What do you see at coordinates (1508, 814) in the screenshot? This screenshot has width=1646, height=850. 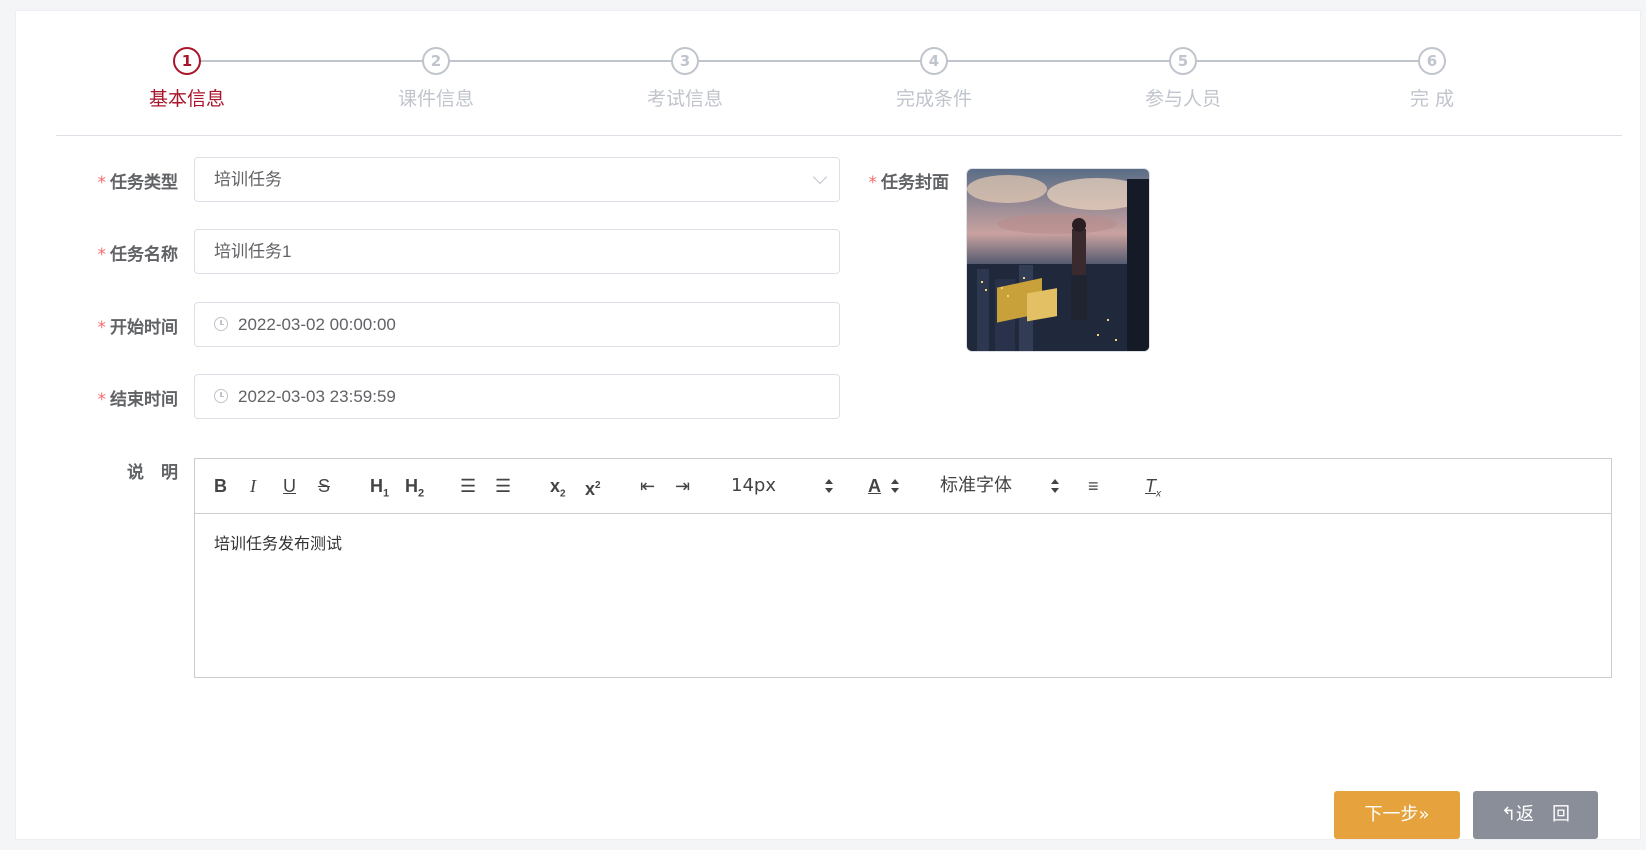 I see `return-arrow-icon: ↰` at bounding box center [1508, 814].